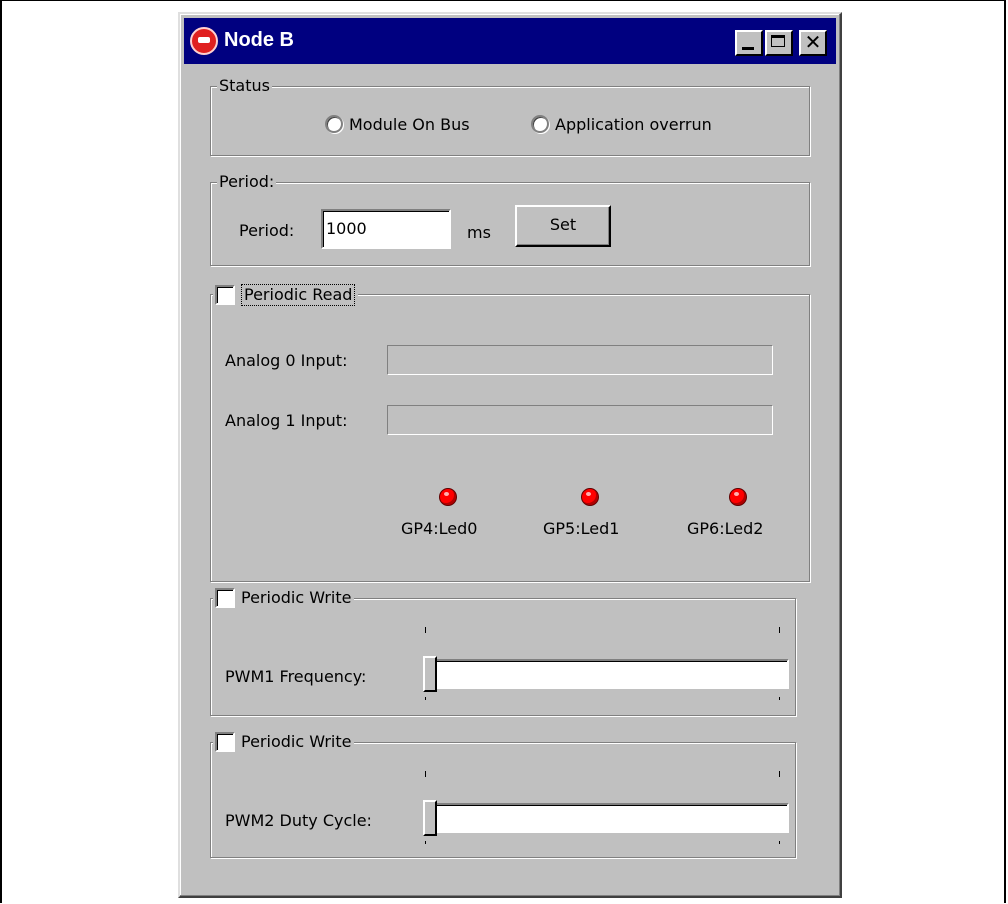 The image size is (1008, 904). I want to click on pwm1-legend: Periodic Write, so click(284, 598).